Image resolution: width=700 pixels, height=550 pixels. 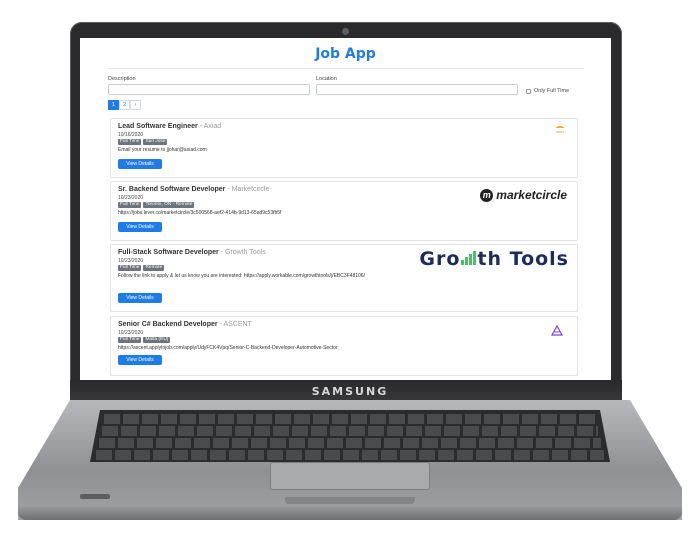 I want to click on job-badges: Full Time Toronto, ON - Remote, so click(x=156, y=205).